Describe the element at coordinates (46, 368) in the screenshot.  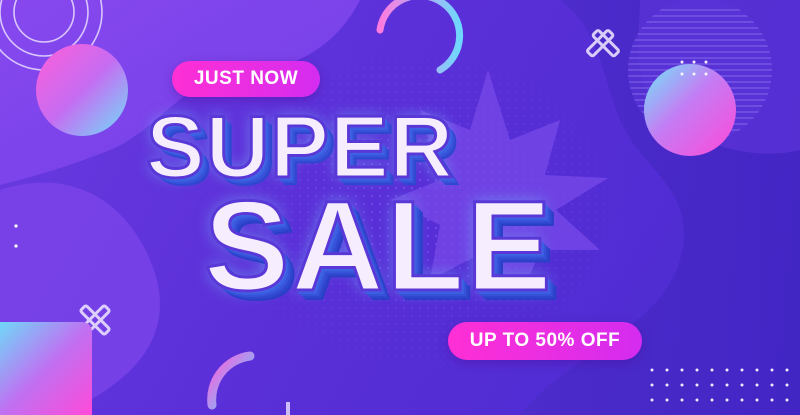
I see `gradient-square-shape` at that location.